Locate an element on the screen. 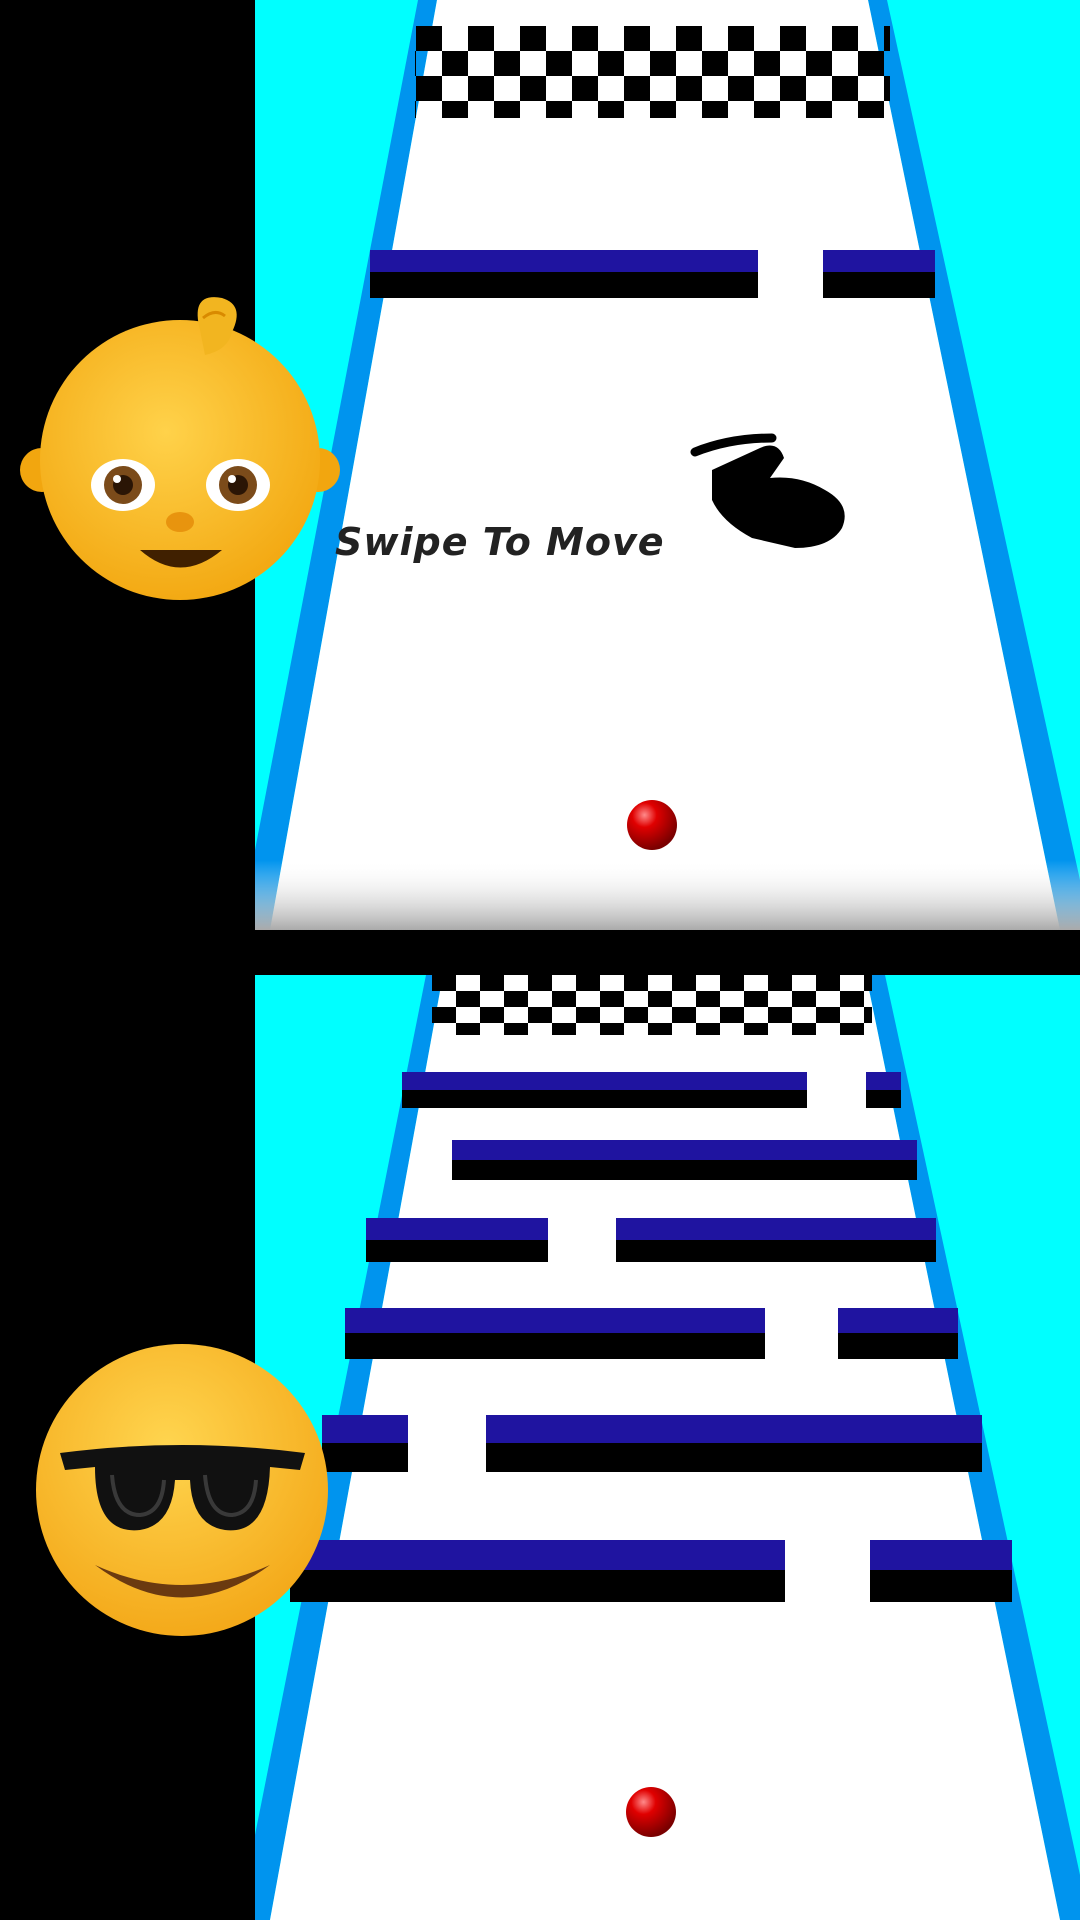 Image resolution: width=1080 pixels, height=1920 pixels. track-fade is located at coordinates (667, 895).